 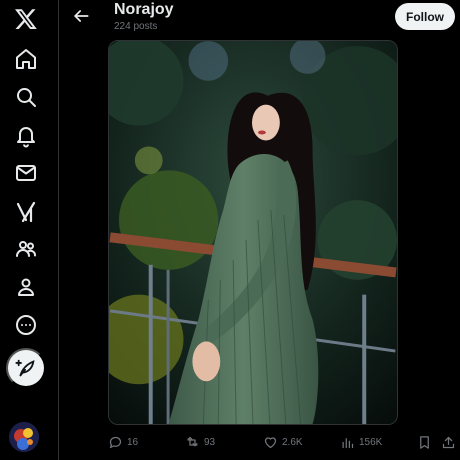 I want to click on feather-plus-icon, so click(x=25, y=368).